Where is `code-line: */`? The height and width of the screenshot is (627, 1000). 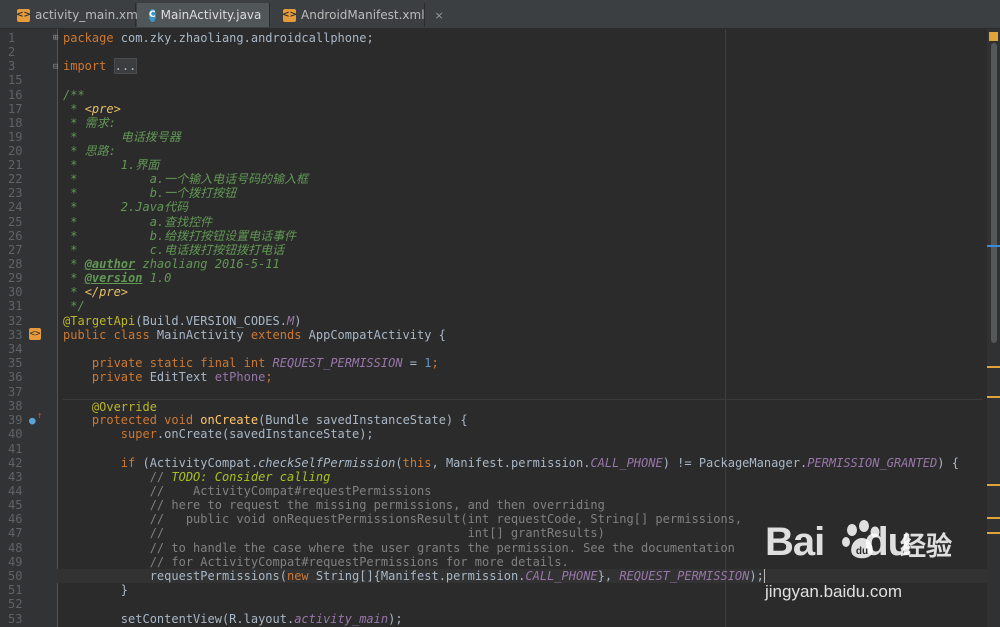 code-line: */ is located at coordinates (74, 306).